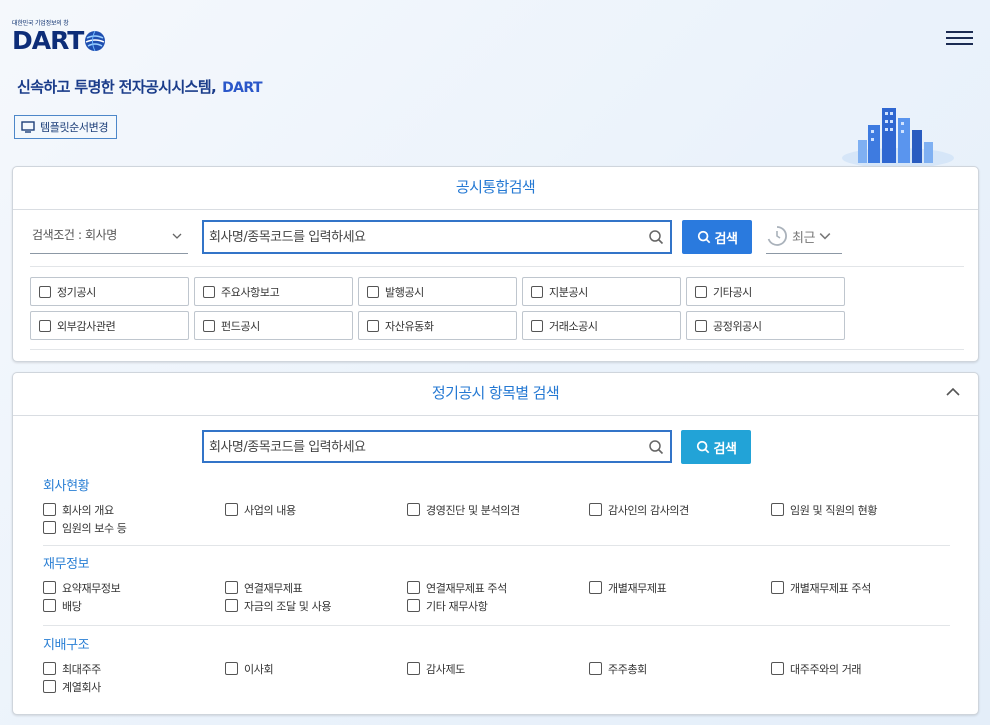 Image resolution: width=990 pixels, height=725 pixels. Describe the element at coordinates (457, 606) in the screenshot. I see `item-label: 기타 재무사항` at that location.